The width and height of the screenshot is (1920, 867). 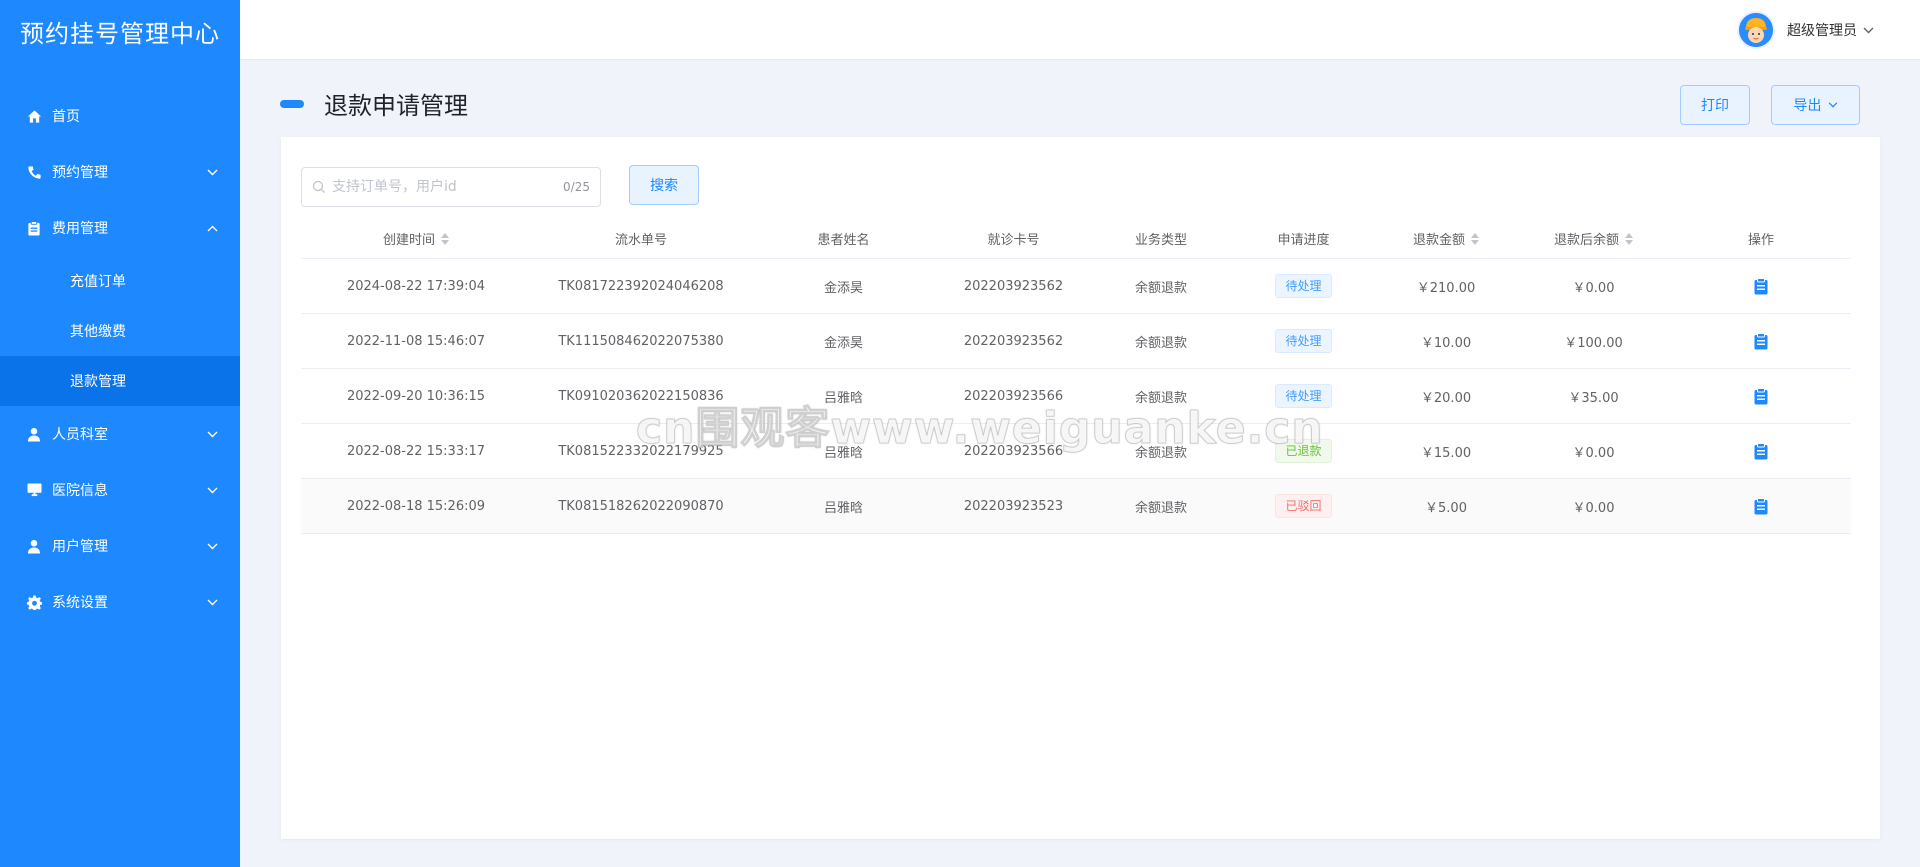 I want to click on cell-amount: ￥210.00, so click(x=1446, y=288).